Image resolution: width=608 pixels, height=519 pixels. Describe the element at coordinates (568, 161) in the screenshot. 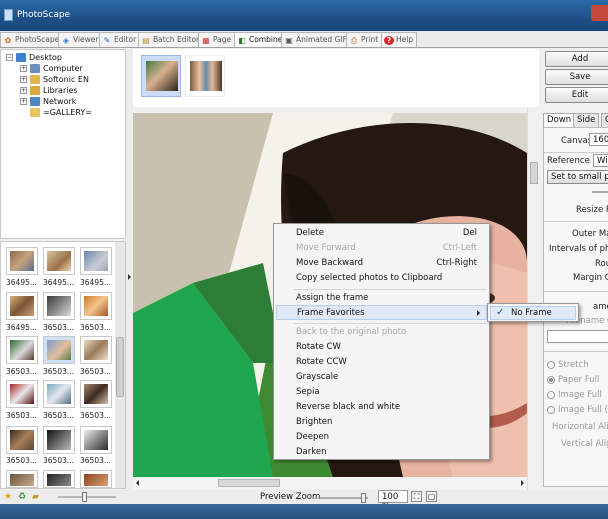

I see `reference-label: Reference` at that location.